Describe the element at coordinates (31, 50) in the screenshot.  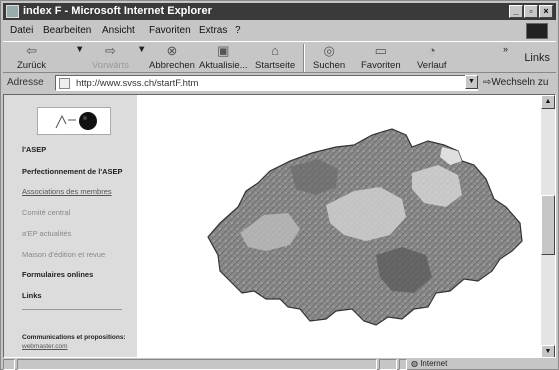
I see `back-arrow-icon: ⇦` at that location.